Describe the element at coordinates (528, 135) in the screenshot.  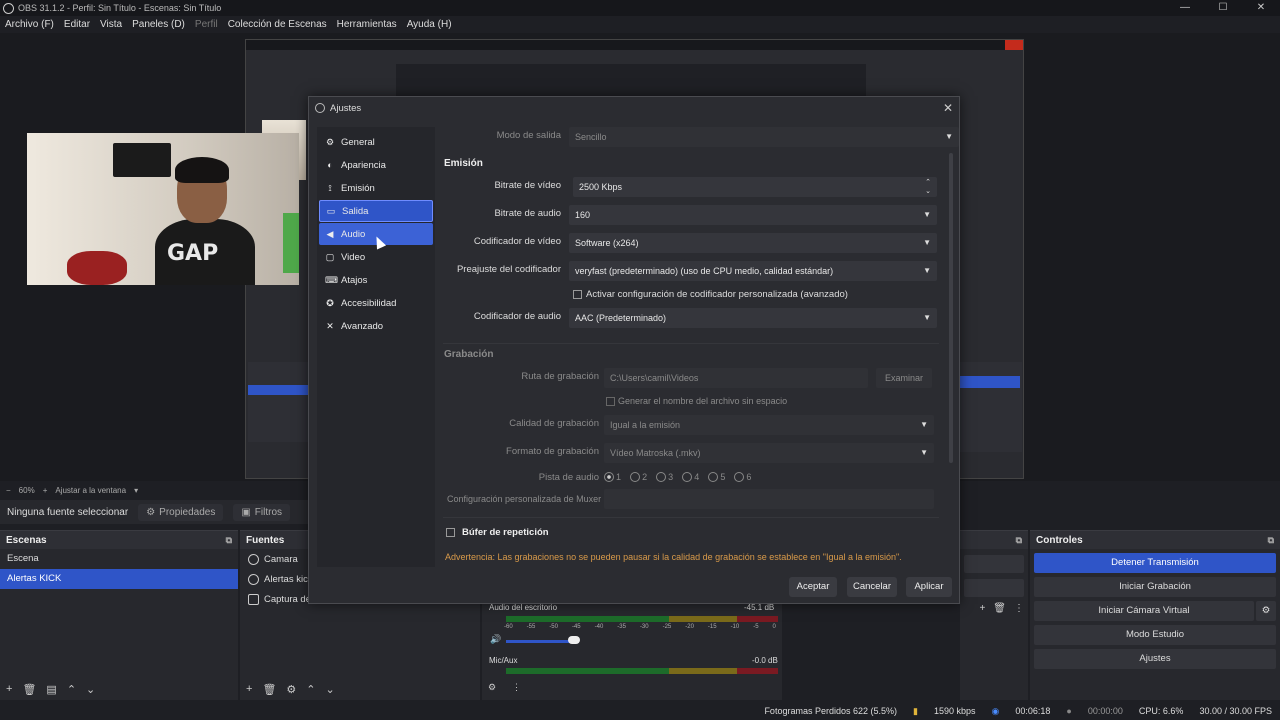
I see `output-mode-label: Modo de salida` at that location.